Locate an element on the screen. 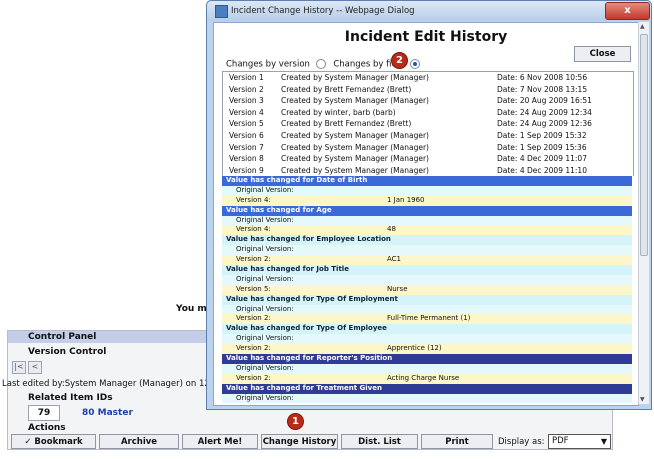  changed-row: Version 2: Apprentice (12) is located at coordinates (427, 349).